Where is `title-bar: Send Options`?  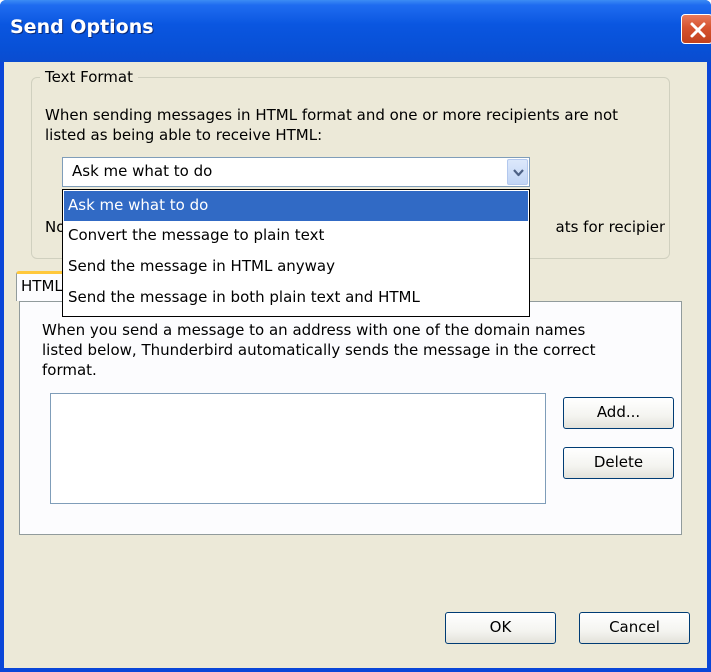
title-bar: Send Options is located at coordinates (355, 31).